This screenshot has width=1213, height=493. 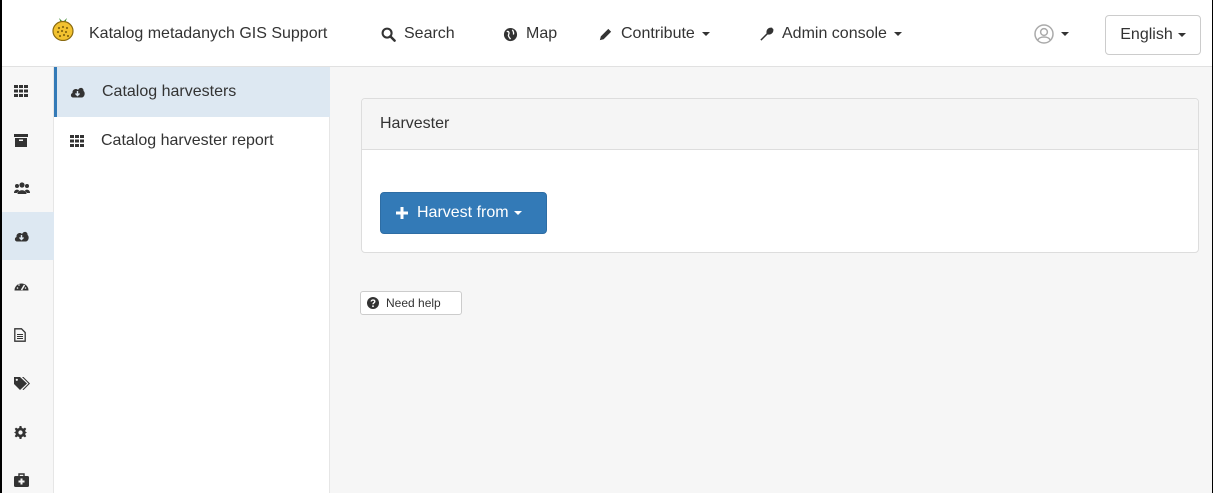 I want to click on admin-icon-sidebar, so click(x=28, y=280).